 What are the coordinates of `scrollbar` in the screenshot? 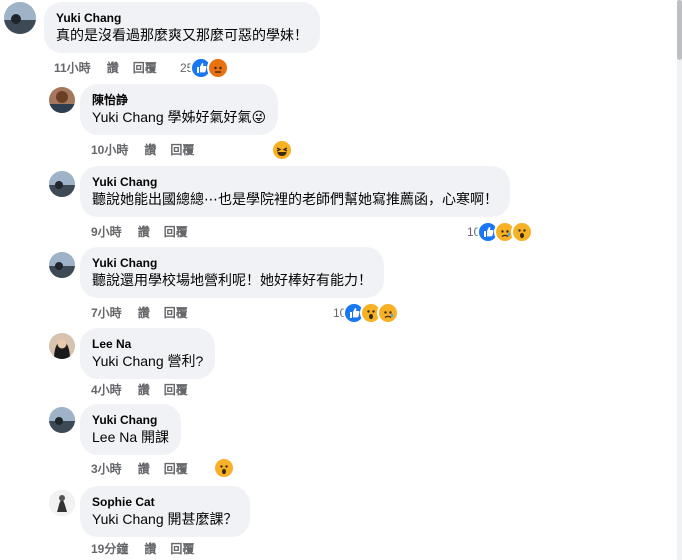 It's located at (679, 280).